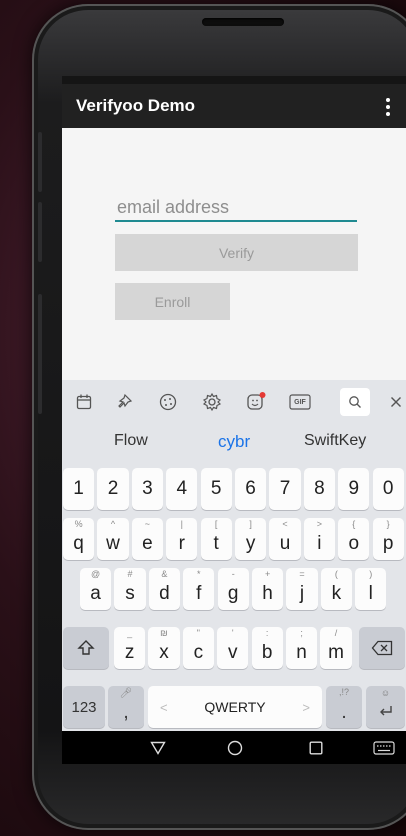 The image size is (406, 836). I want to click on key-7-label: 7, so click(285, 488).